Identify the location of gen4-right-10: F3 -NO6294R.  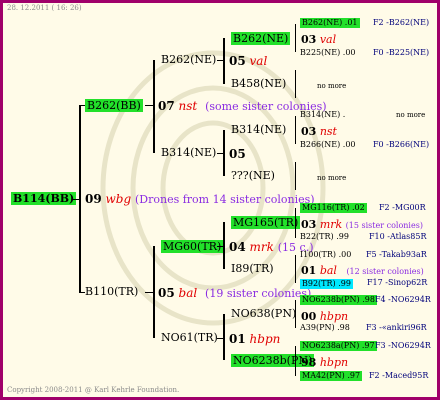
(403, 345).